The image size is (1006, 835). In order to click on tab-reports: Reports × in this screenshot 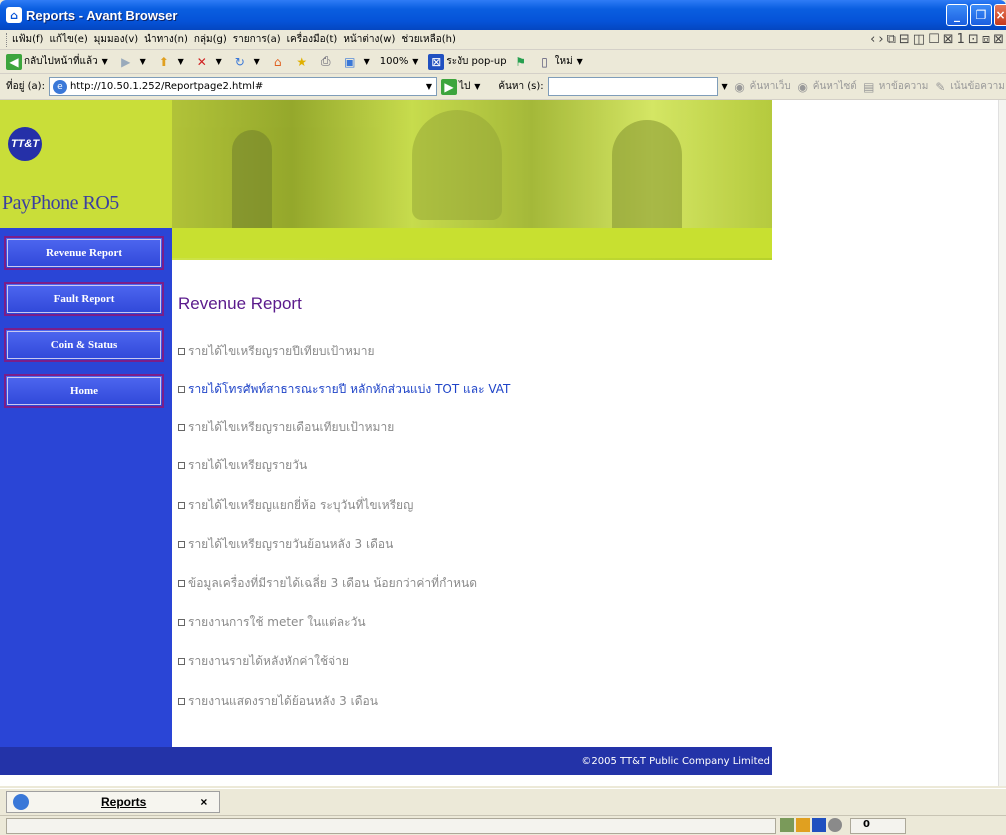, I will do `click(113, 802)`.